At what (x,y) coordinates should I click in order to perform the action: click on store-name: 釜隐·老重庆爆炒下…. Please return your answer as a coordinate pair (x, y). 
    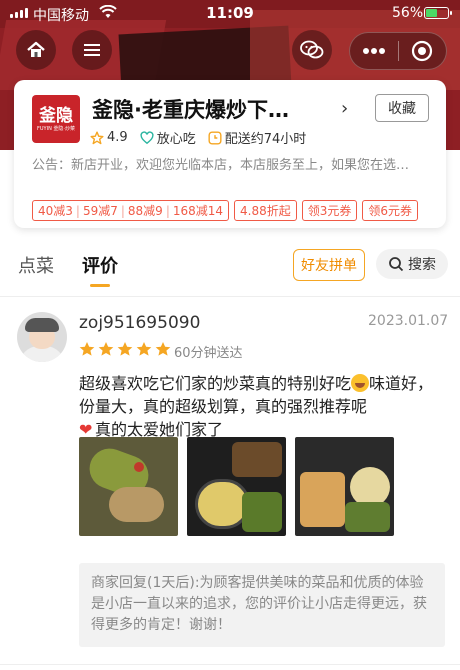
    Looking at the image, I should click on (190, 109).